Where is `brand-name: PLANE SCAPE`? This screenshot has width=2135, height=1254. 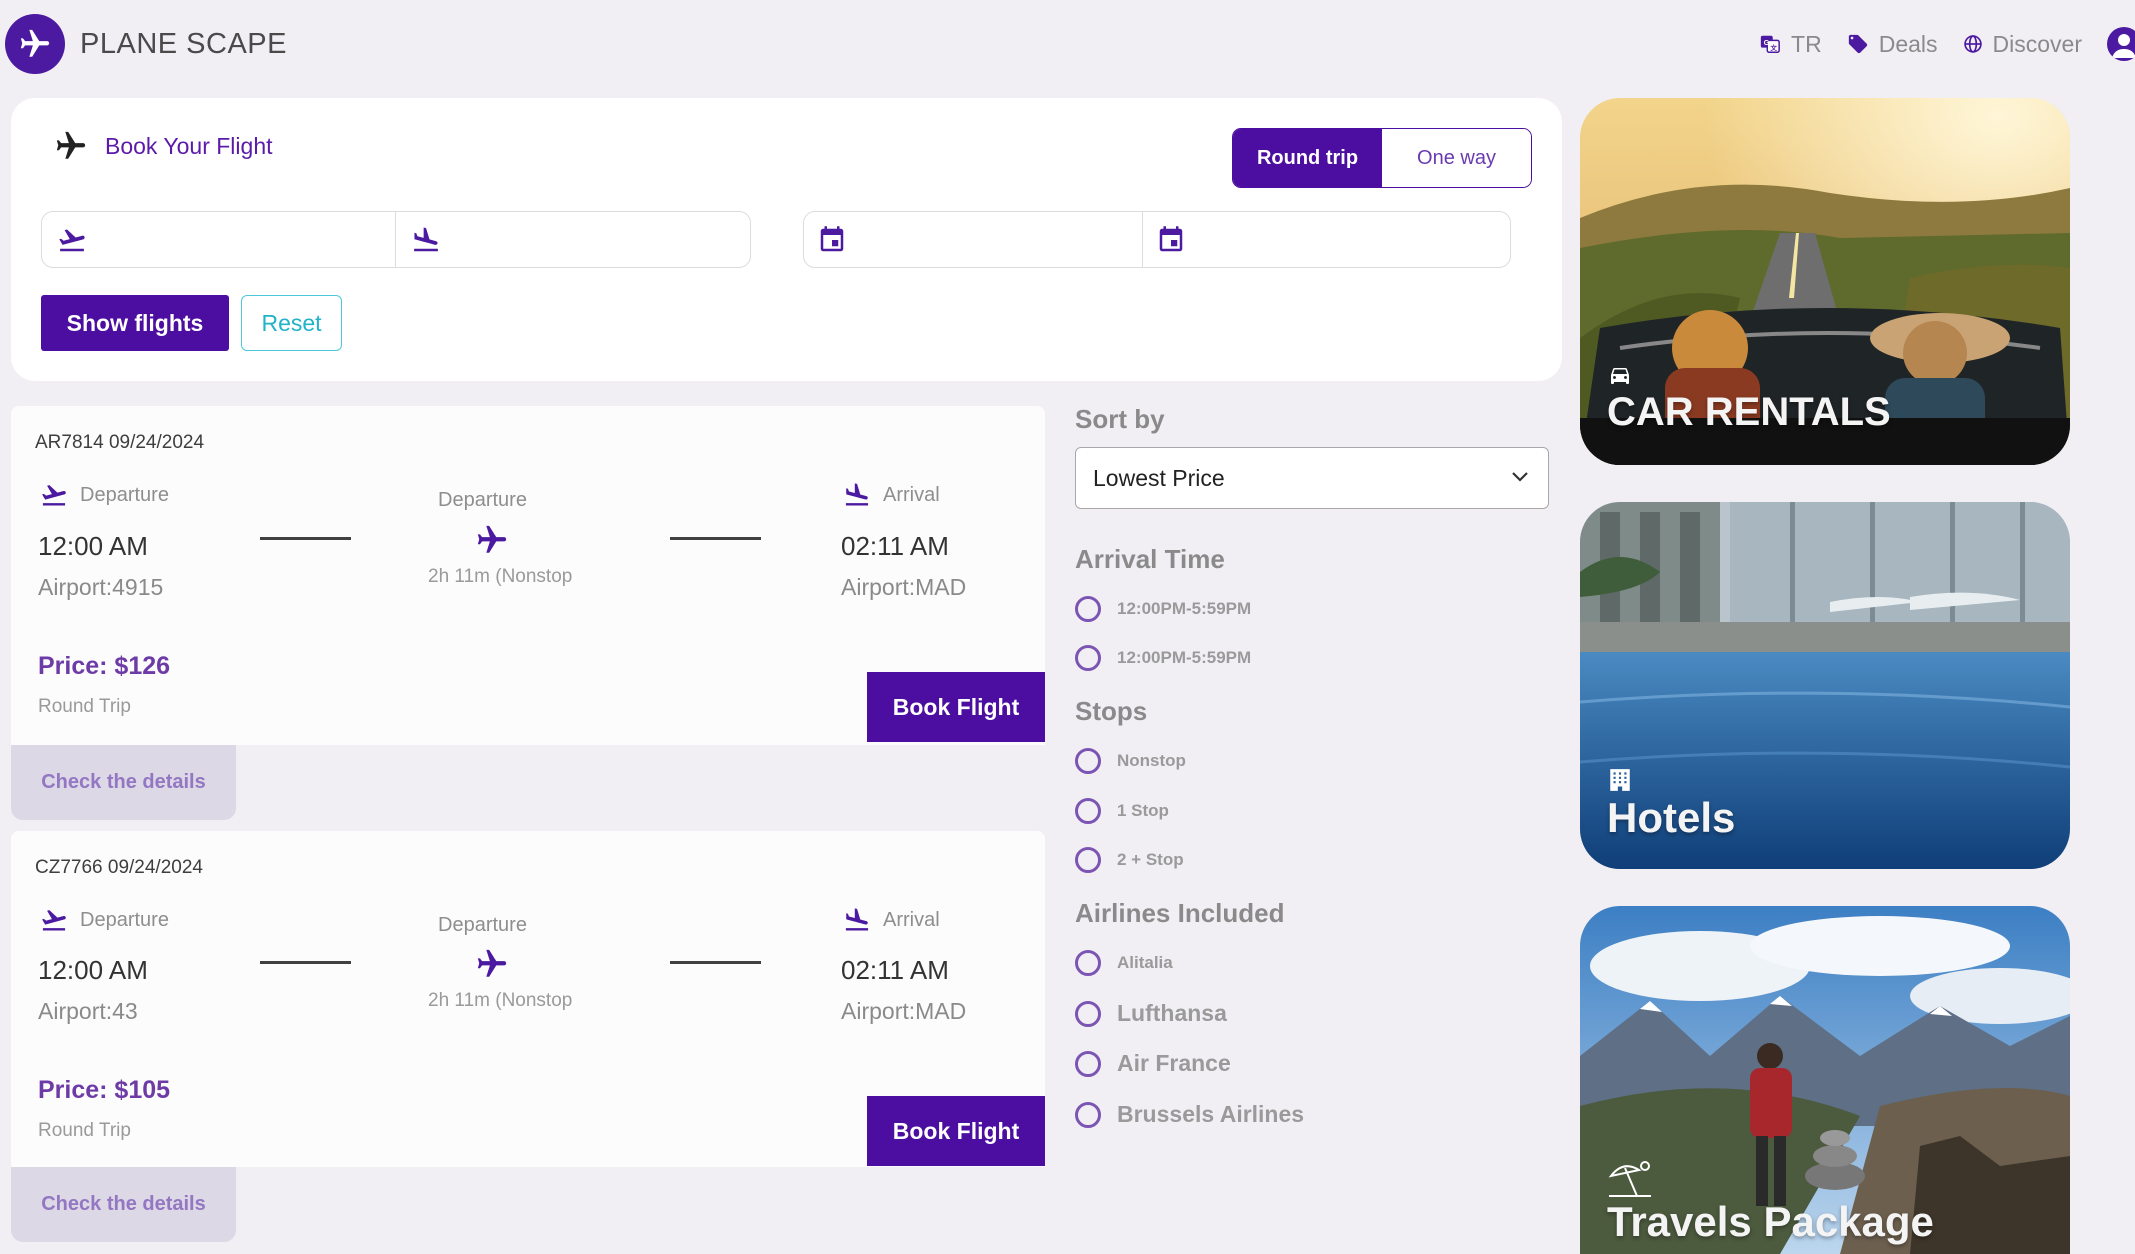 brand-name: PLANE SCAPE is located at coordinates (183, 44).